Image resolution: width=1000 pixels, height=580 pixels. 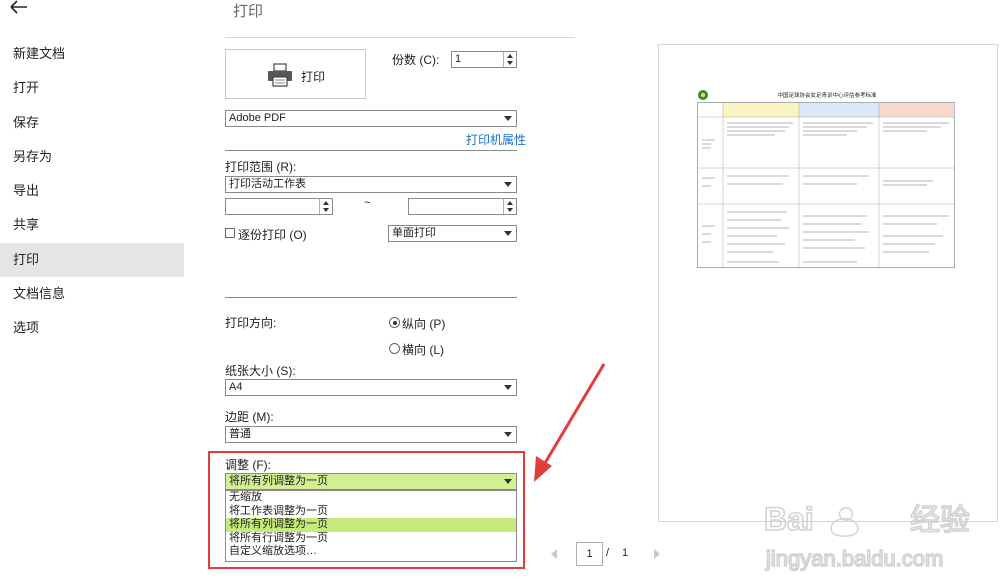 I want to click on portrait-radio, so click(x=394, y=322).